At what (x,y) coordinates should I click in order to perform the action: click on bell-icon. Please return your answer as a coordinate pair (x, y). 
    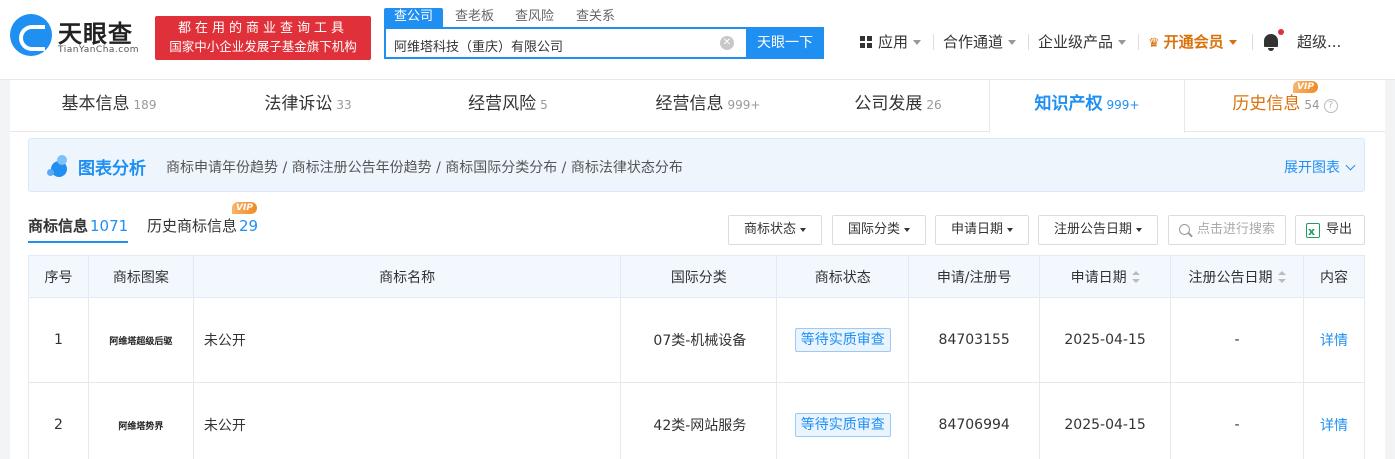
    Looking at the image, I should click on (1273, 40).